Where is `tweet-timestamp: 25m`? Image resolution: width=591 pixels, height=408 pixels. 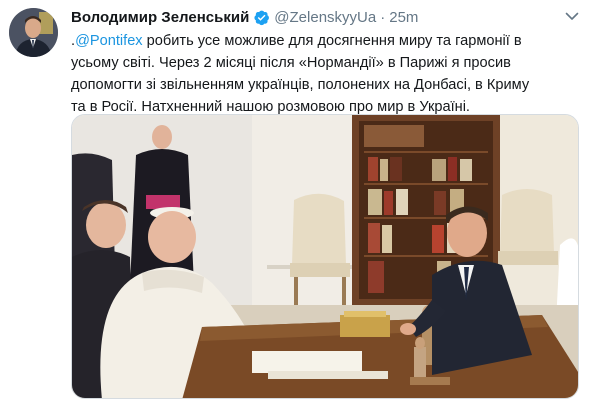 tweet-timestamp: 25m is located at coordinates (403, 17).